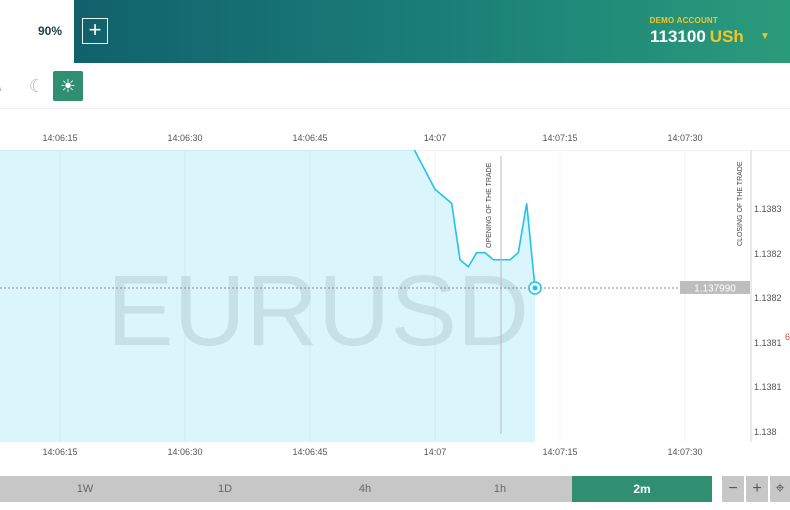 The width and height of the screenshot is (790, 510). I want to click on price-axis: 1.1383 1.1382 1.1382 1.1381 1.1381 1.138, so click(768, 320).